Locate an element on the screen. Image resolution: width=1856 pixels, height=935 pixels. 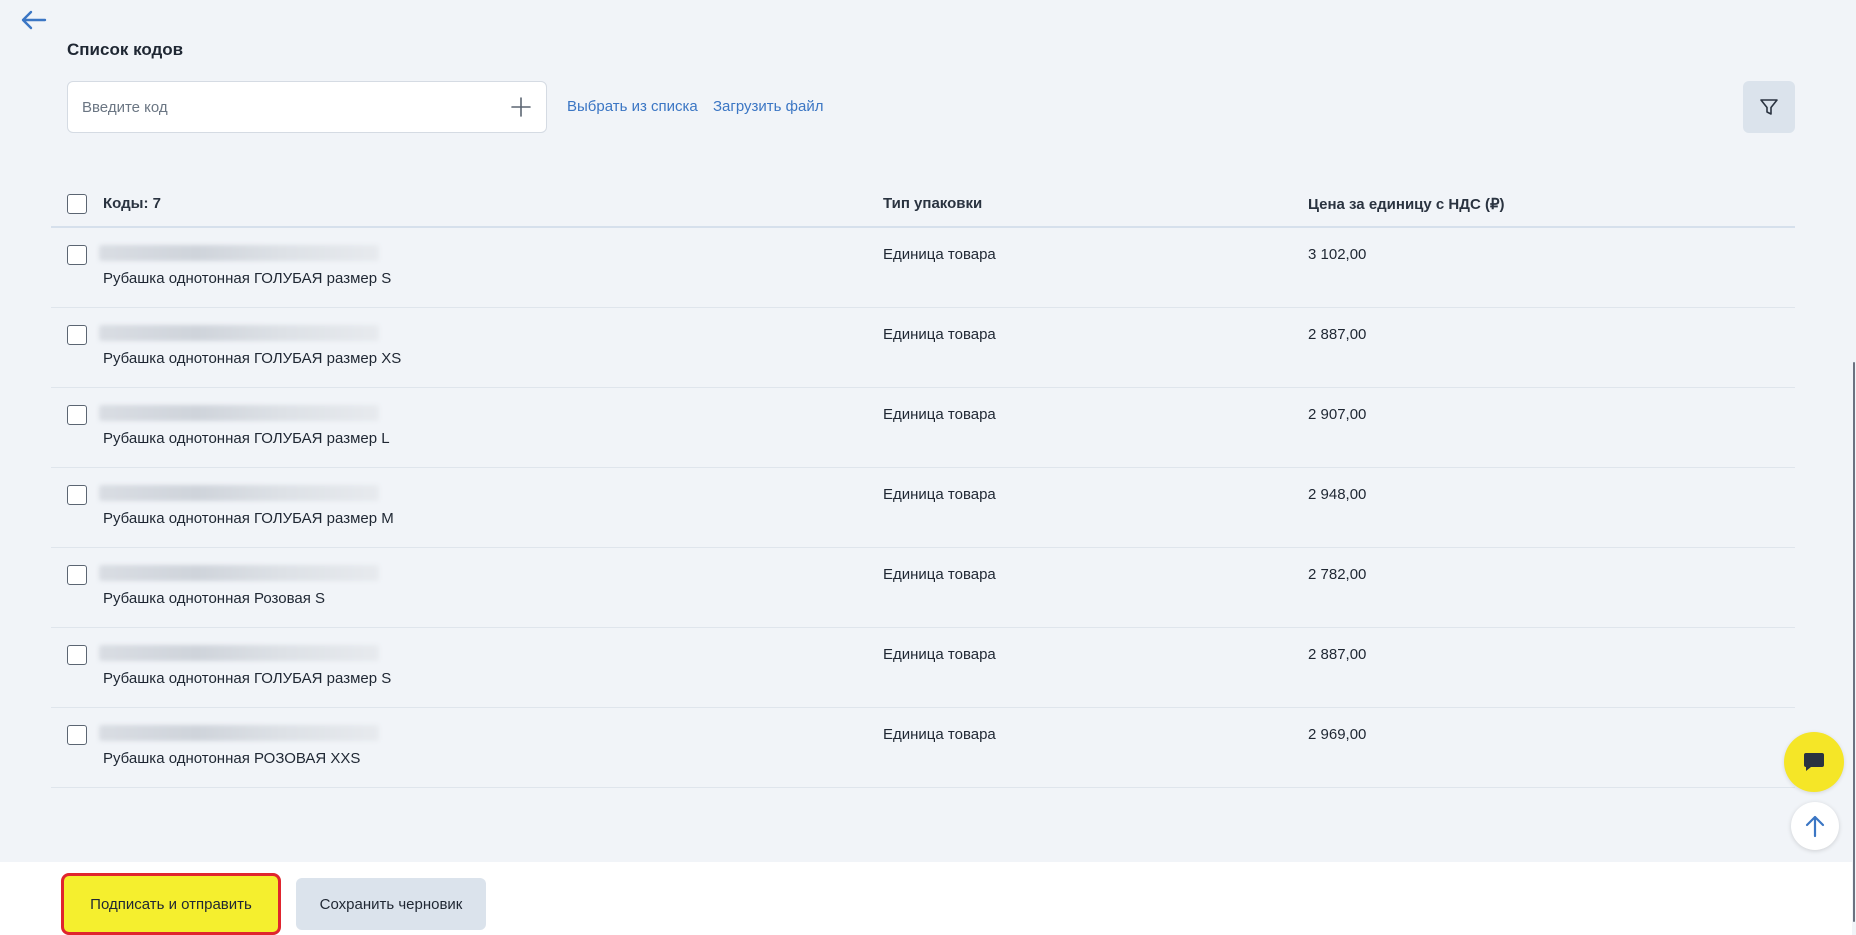
arrow-up-icon is located at coordinates (1815, 826).